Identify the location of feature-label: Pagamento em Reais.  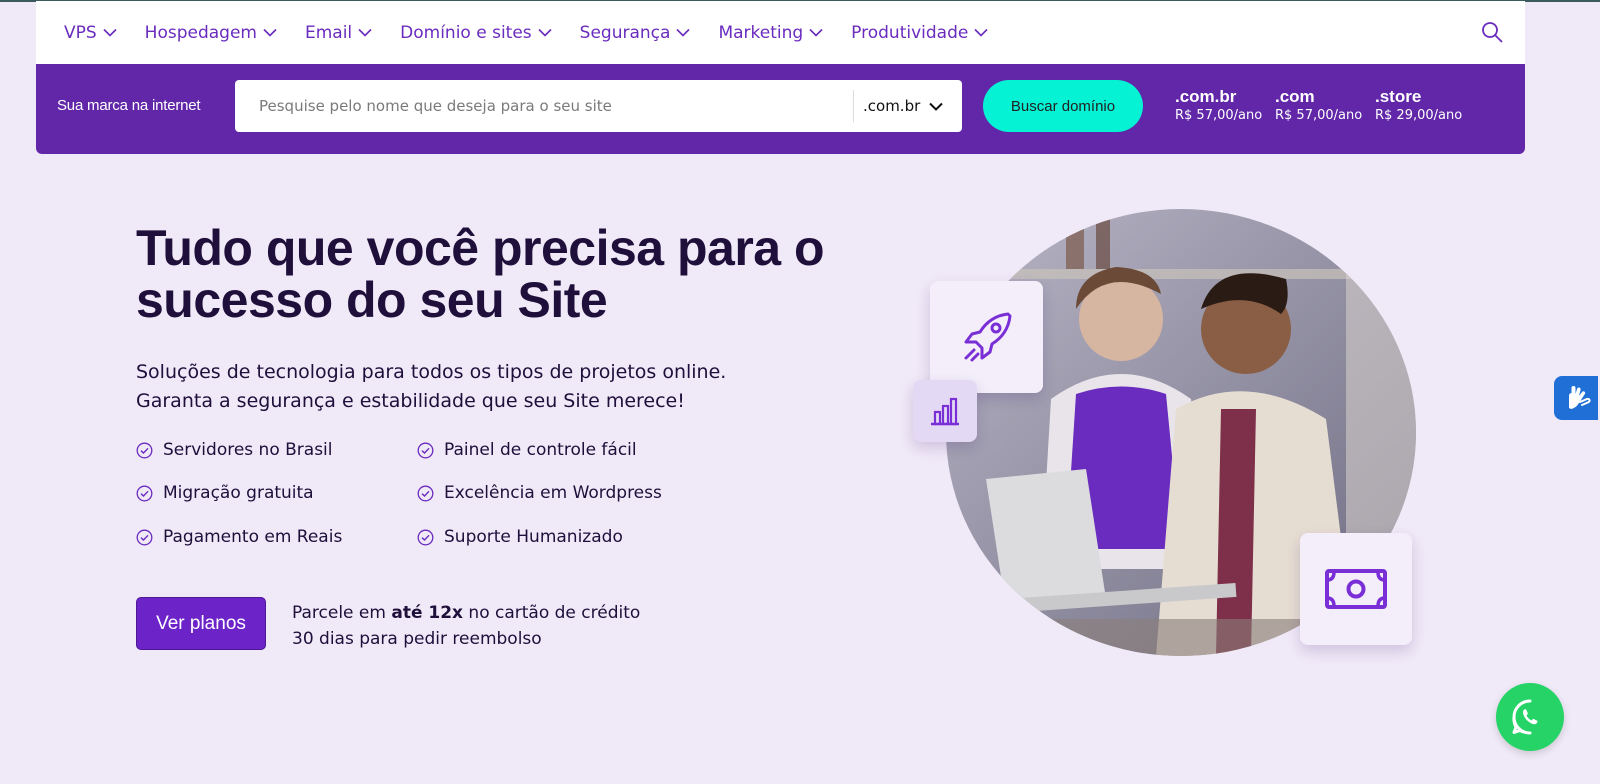
(253, 537).